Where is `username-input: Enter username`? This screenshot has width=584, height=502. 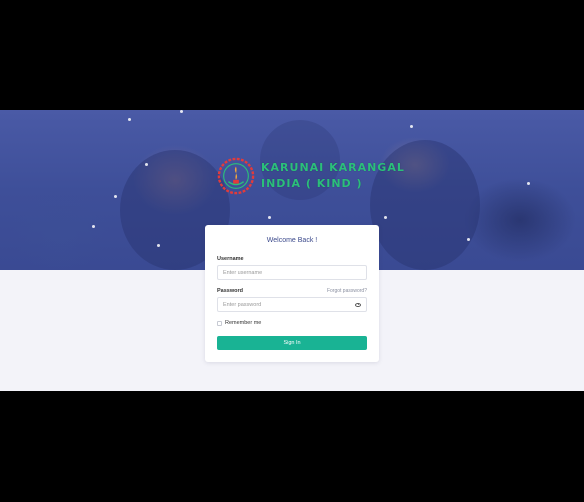 username-input: Enter username is located at coordinates (292, 272).